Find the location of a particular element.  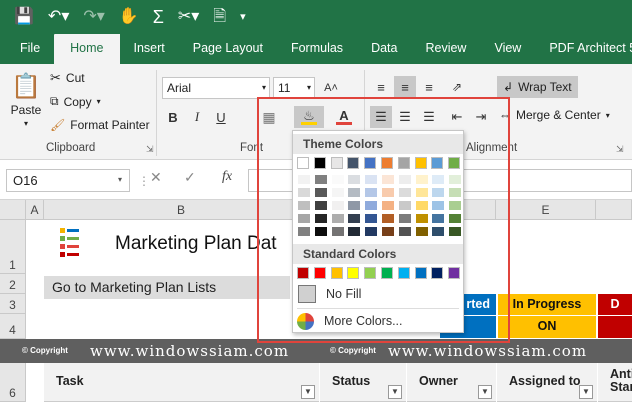

tab-file: File is located at coordinates (27, 49).